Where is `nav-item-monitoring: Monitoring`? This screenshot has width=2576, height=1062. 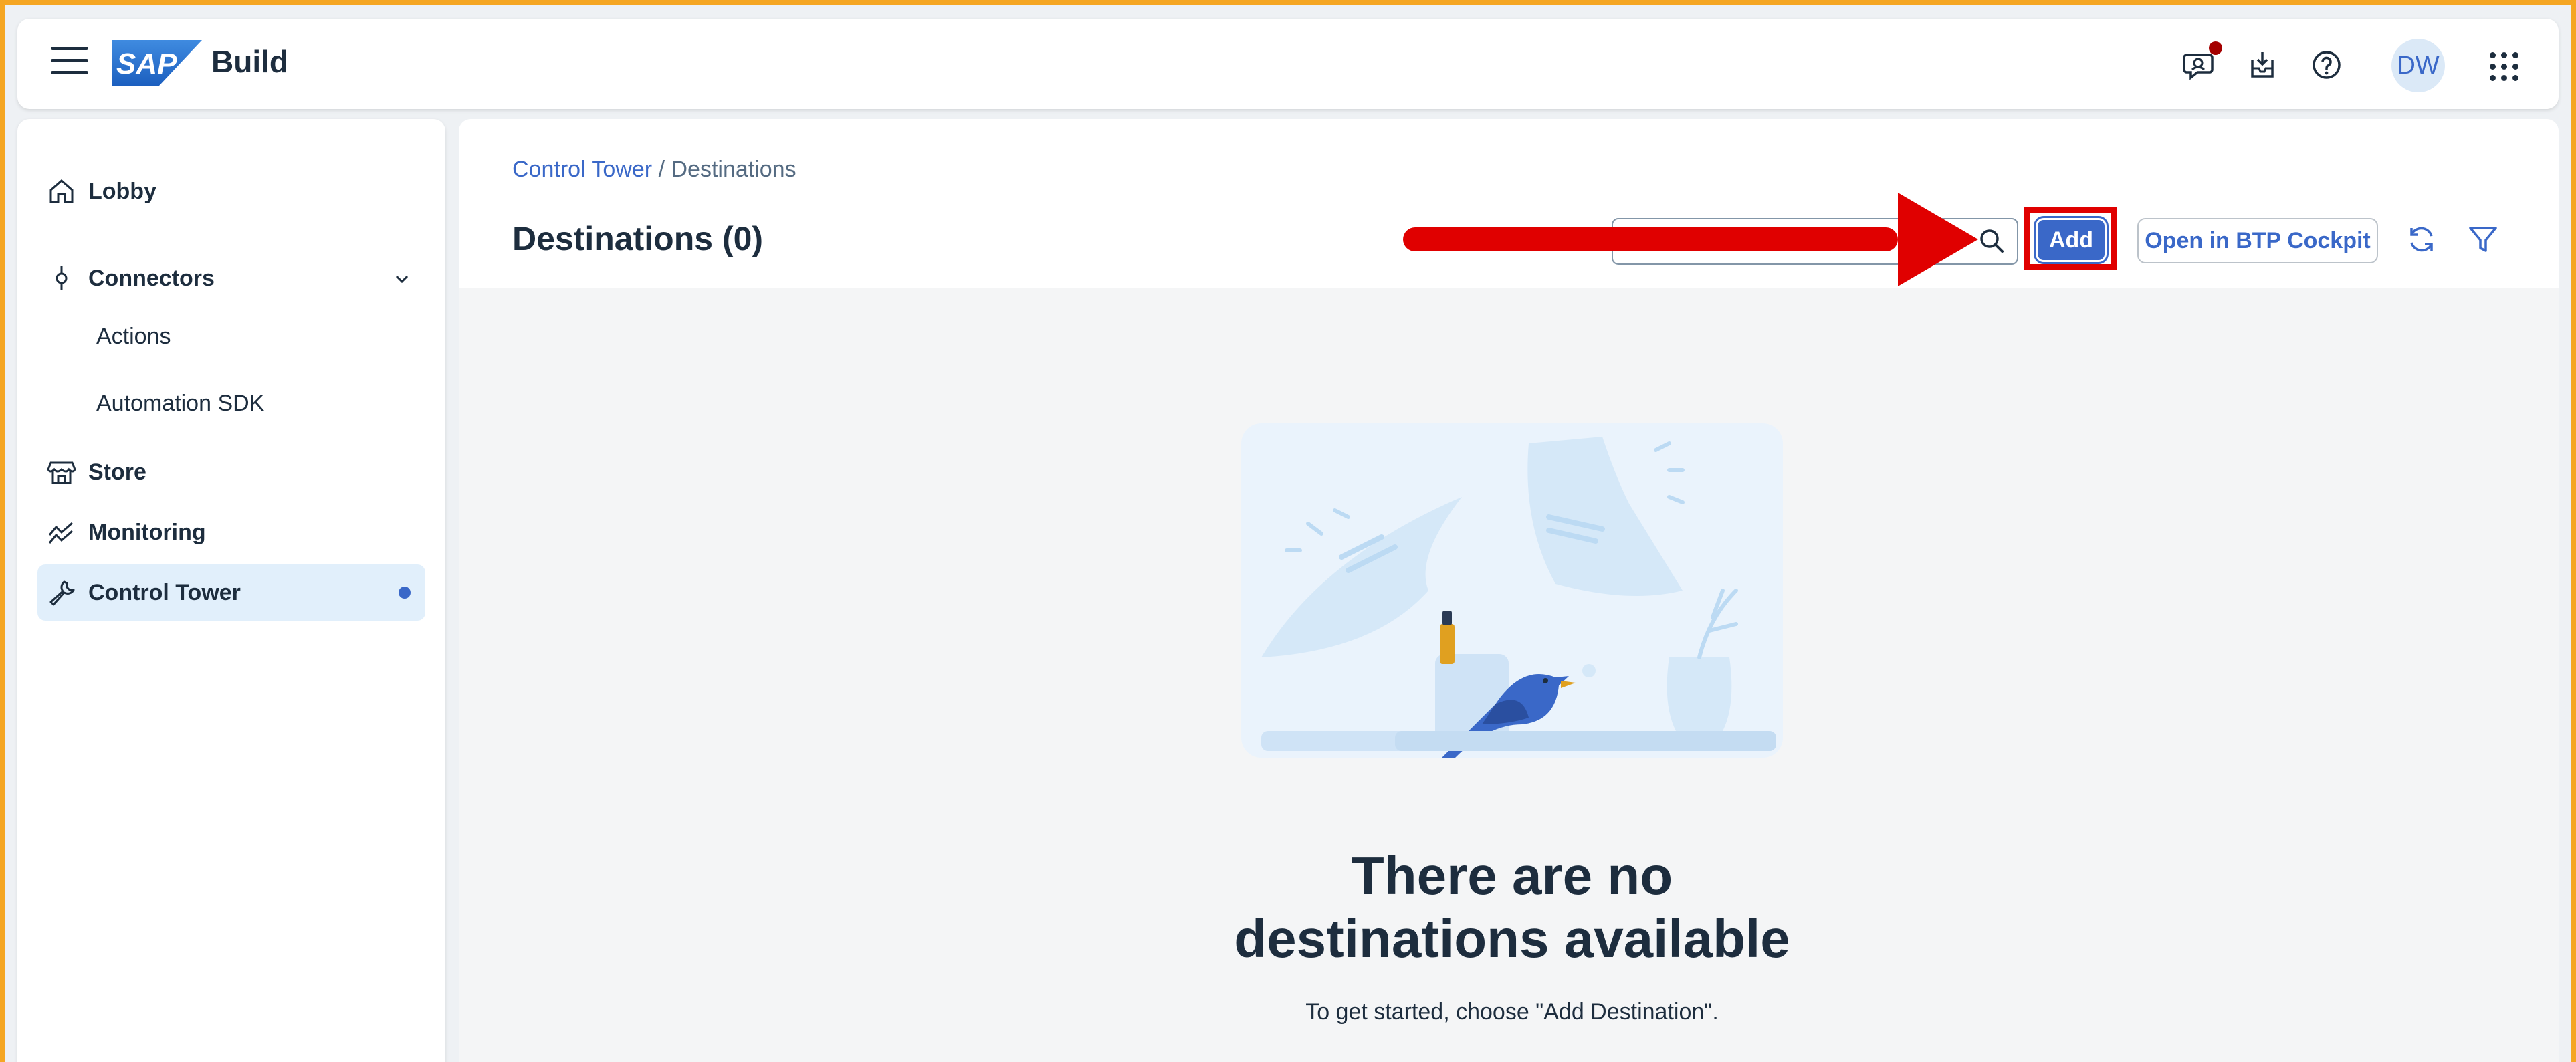
nav-item-monitoring: Monitoring is located at coordinates (231, 532).